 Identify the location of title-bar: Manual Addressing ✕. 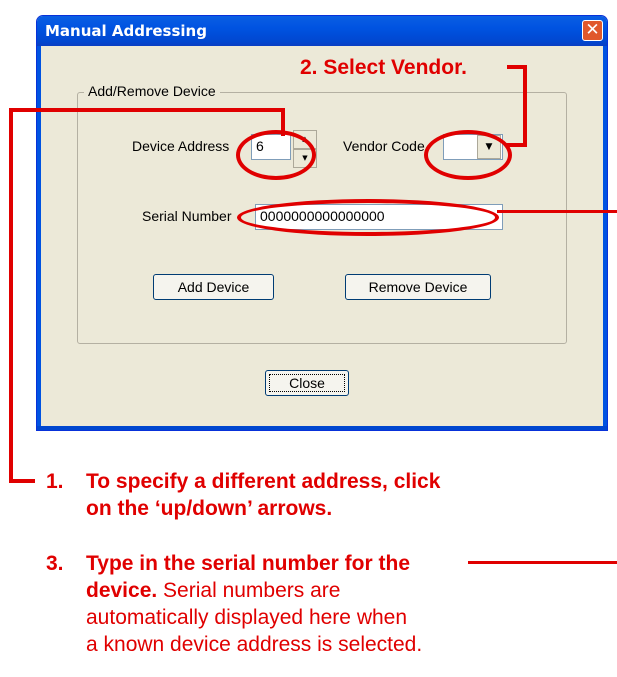
(322, 31).